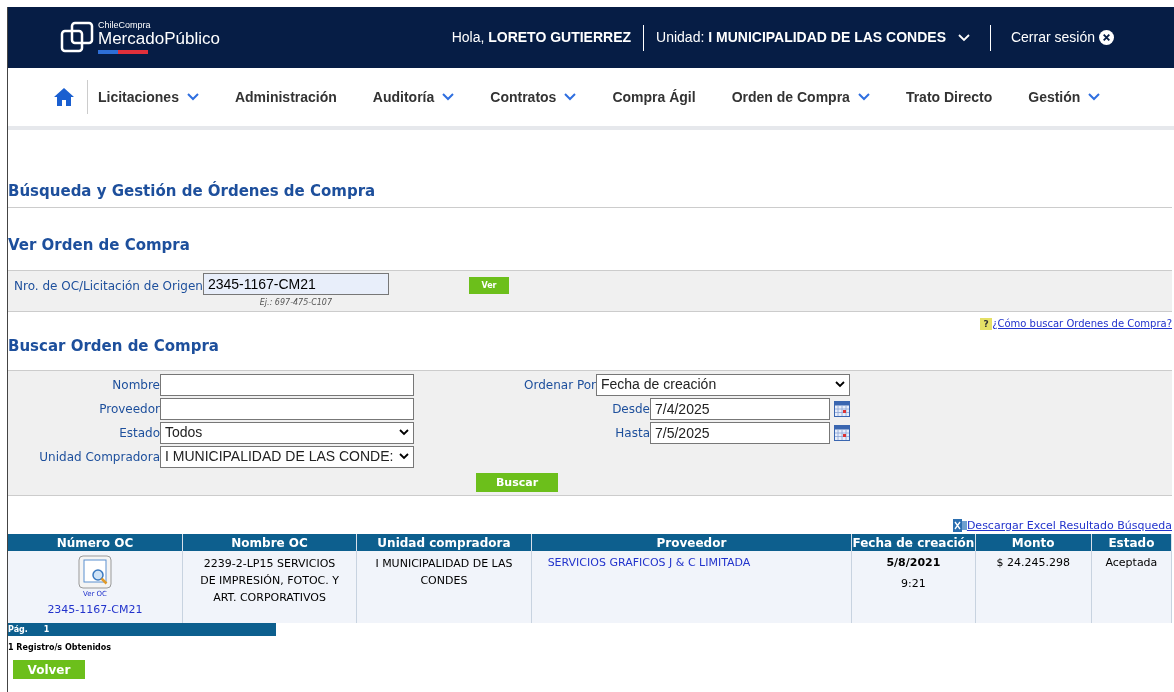 The height and width of the screenshot is (692, 1174). Describe the element at coordinates (632, 433) in the screenshot. I see `field-label: Hasta` at that location.